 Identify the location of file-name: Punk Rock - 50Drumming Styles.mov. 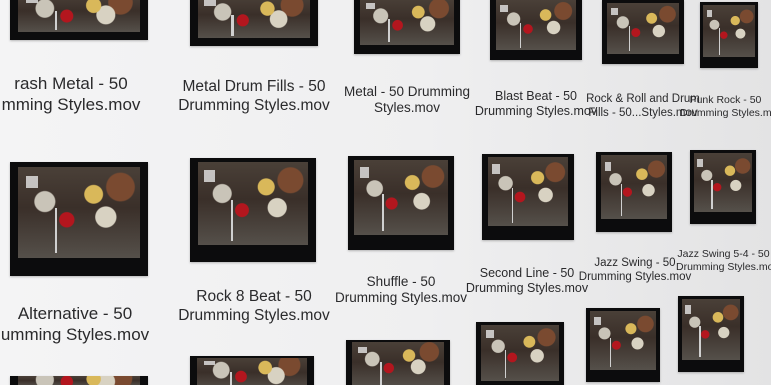
(725, 107).